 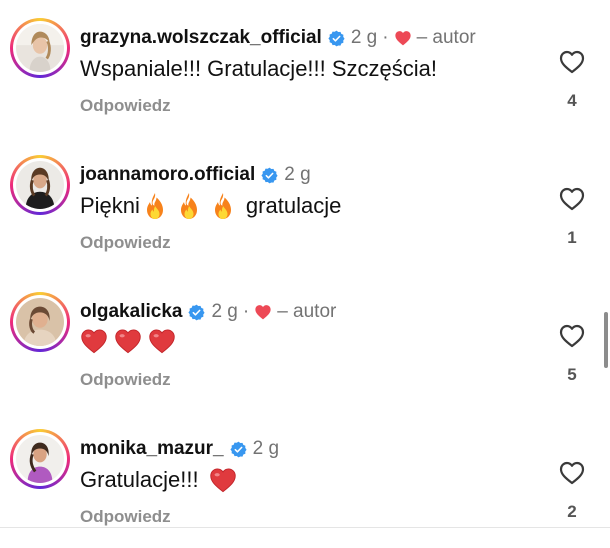 I want to click on comment-text, so click(x=129, y=341).